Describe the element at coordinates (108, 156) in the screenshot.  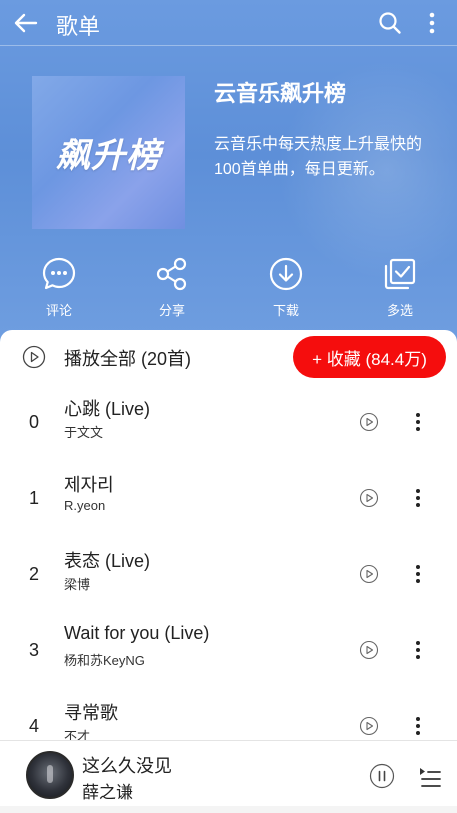
I see `cover-text: 飙升榜` at that location.